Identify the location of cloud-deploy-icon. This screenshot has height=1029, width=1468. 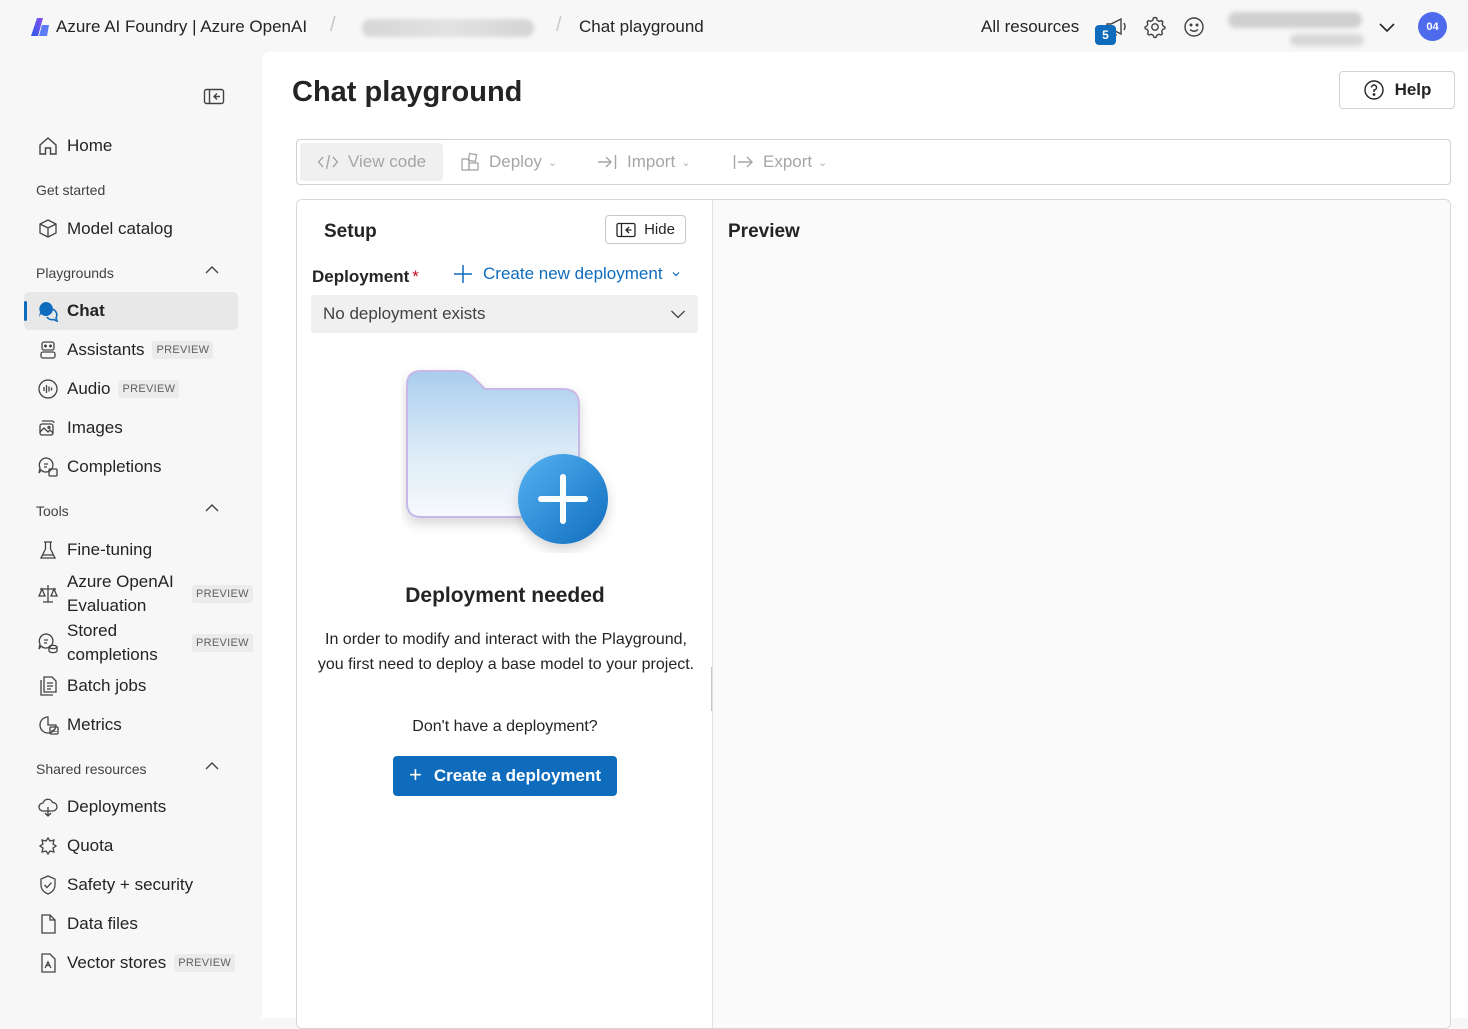
(48, 807).